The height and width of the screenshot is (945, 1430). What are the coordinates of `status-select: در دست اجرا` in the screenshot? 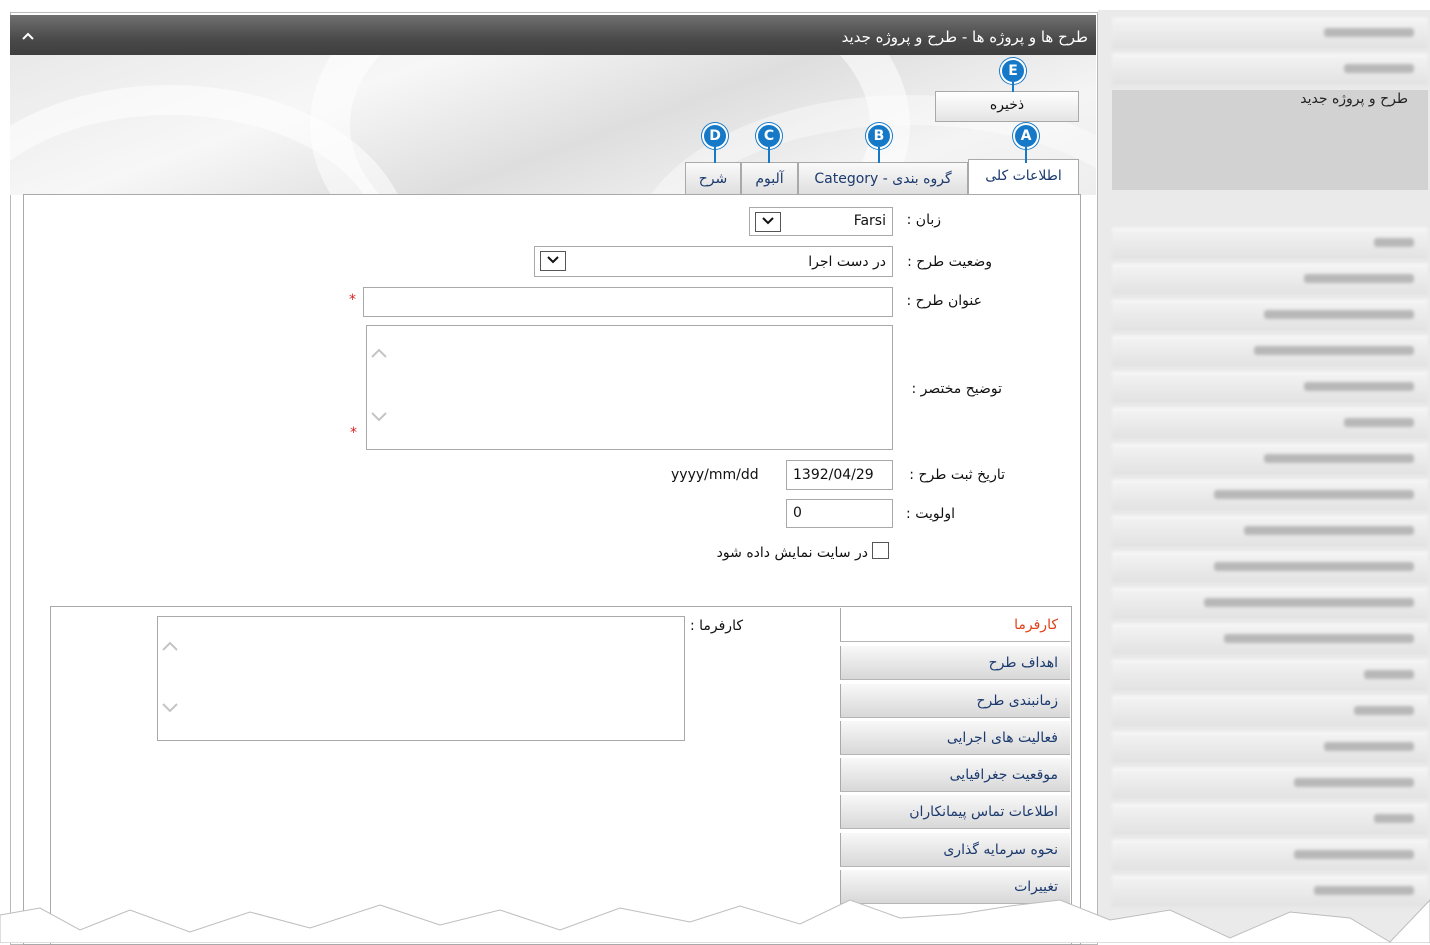 It's located at (713, 261).